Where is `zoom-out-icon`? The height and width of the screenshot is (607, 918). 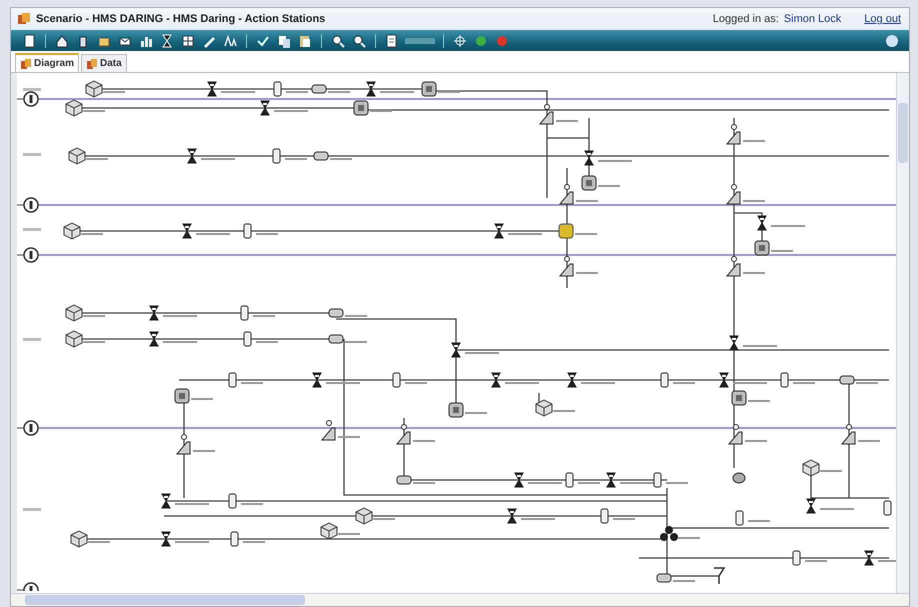 zoom-out-icon is located at coordinates (359, 40).